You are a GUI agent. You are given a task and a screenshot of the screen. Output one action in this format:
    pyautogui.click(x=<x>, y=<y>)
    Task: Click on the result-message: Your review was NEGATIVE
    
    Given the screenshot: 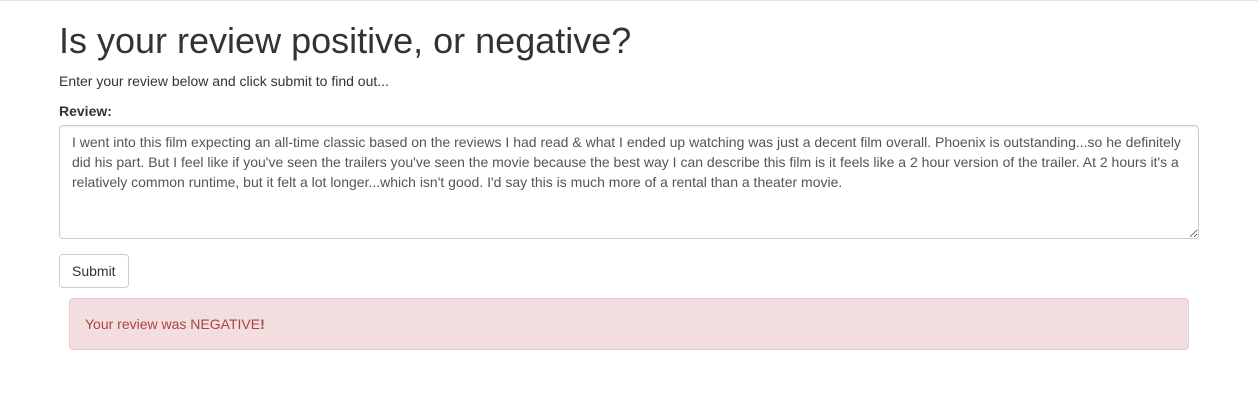 What is the action you would take?
    pyautogui.click(x=173, y=324)
    